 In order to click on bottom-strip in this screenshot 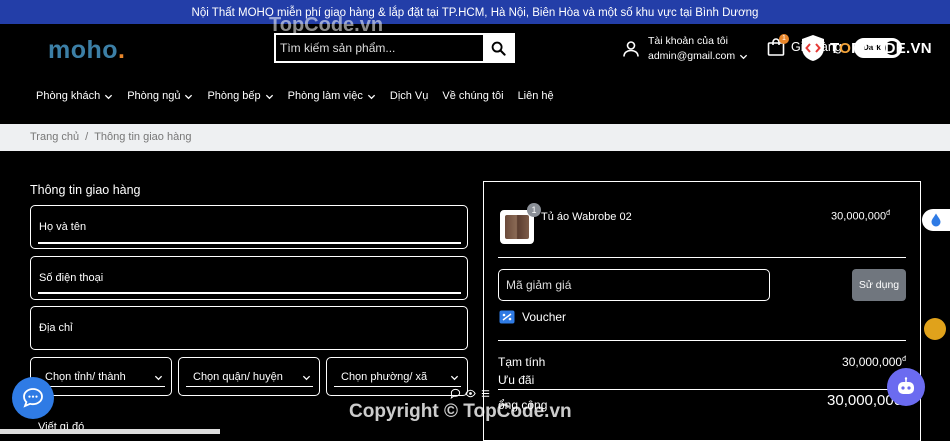, I will do `click(110, 431)`.